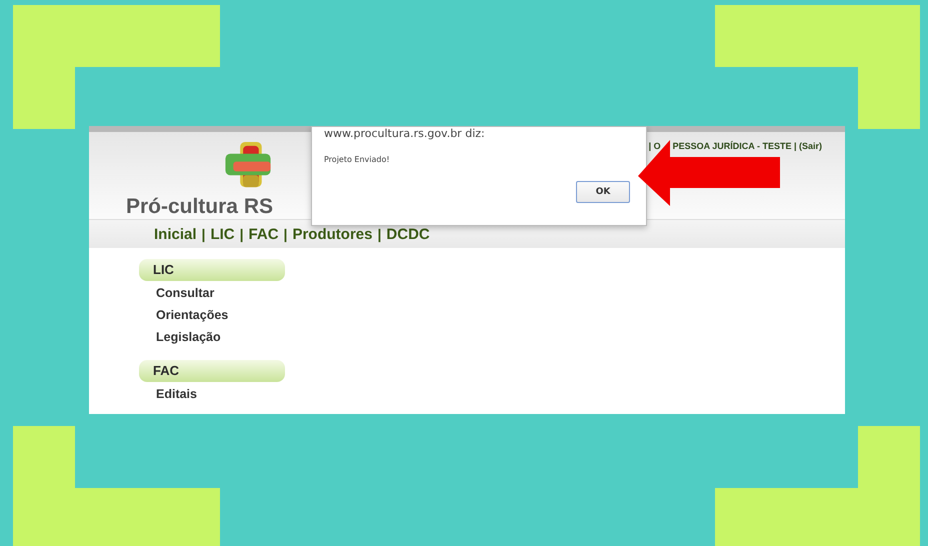 The image size is (928, 546). Describe the element at coordinates (405, 133) in the screenshot. I see `dialog-title: www.procultura.rs.gov.br diz:` at that location.